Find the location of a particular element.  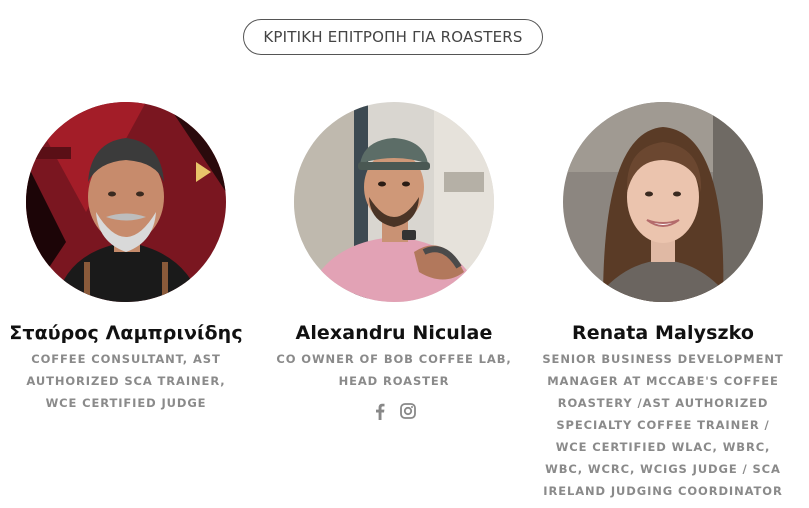

facebook-icon is located at coordinates (380, 411).